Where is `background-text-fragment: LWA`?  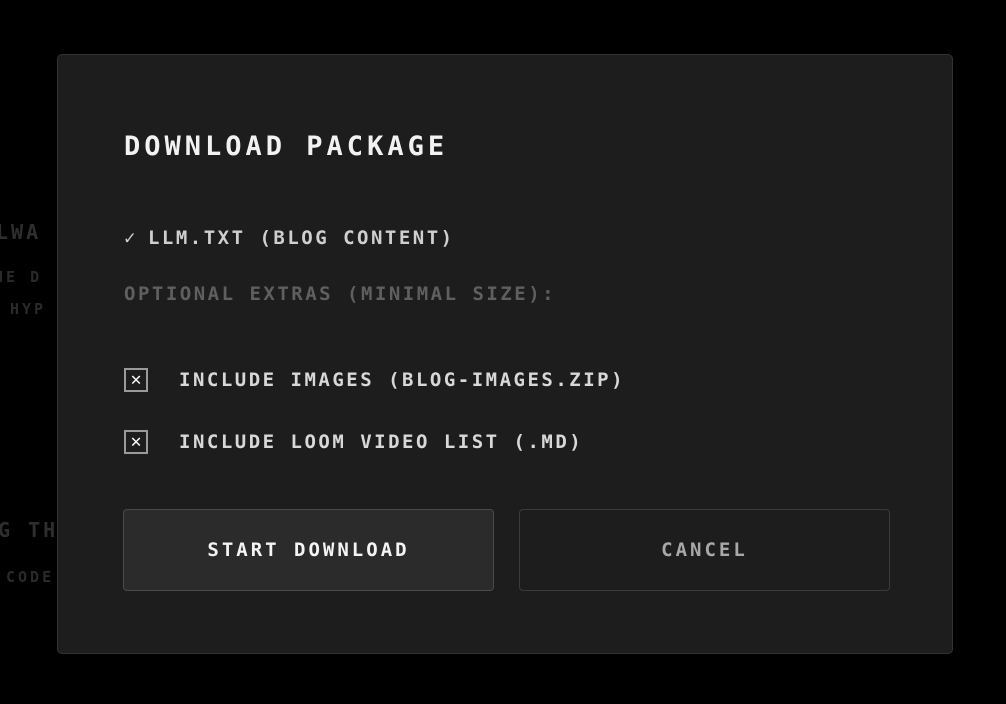 background-text-fragment: LWA is located at coordinates (21, 232).